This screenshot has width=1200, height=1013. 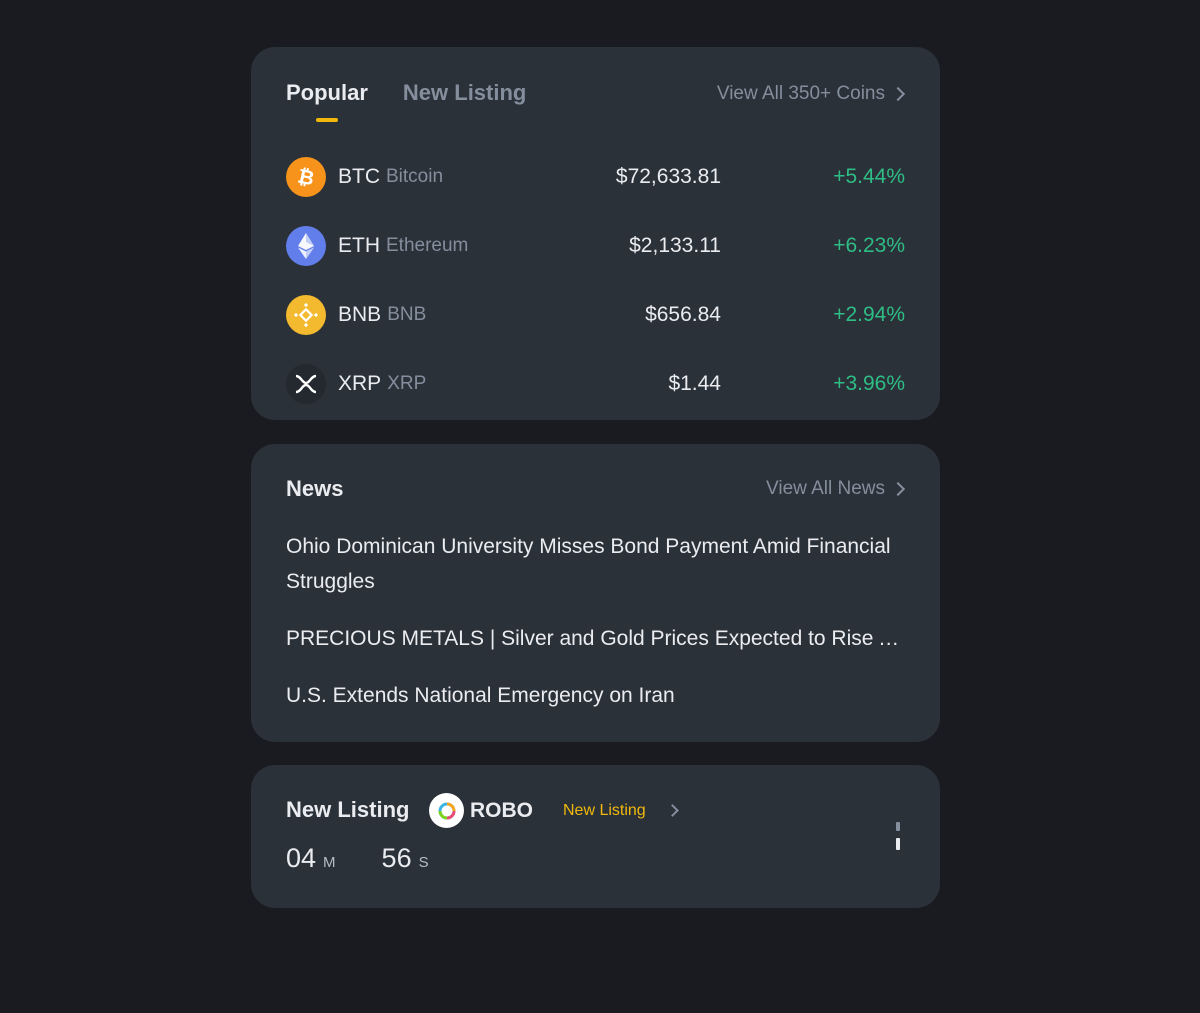 I want to click on view-all-coins-link: View All 350+ Coins, so click(x=811, y=94).